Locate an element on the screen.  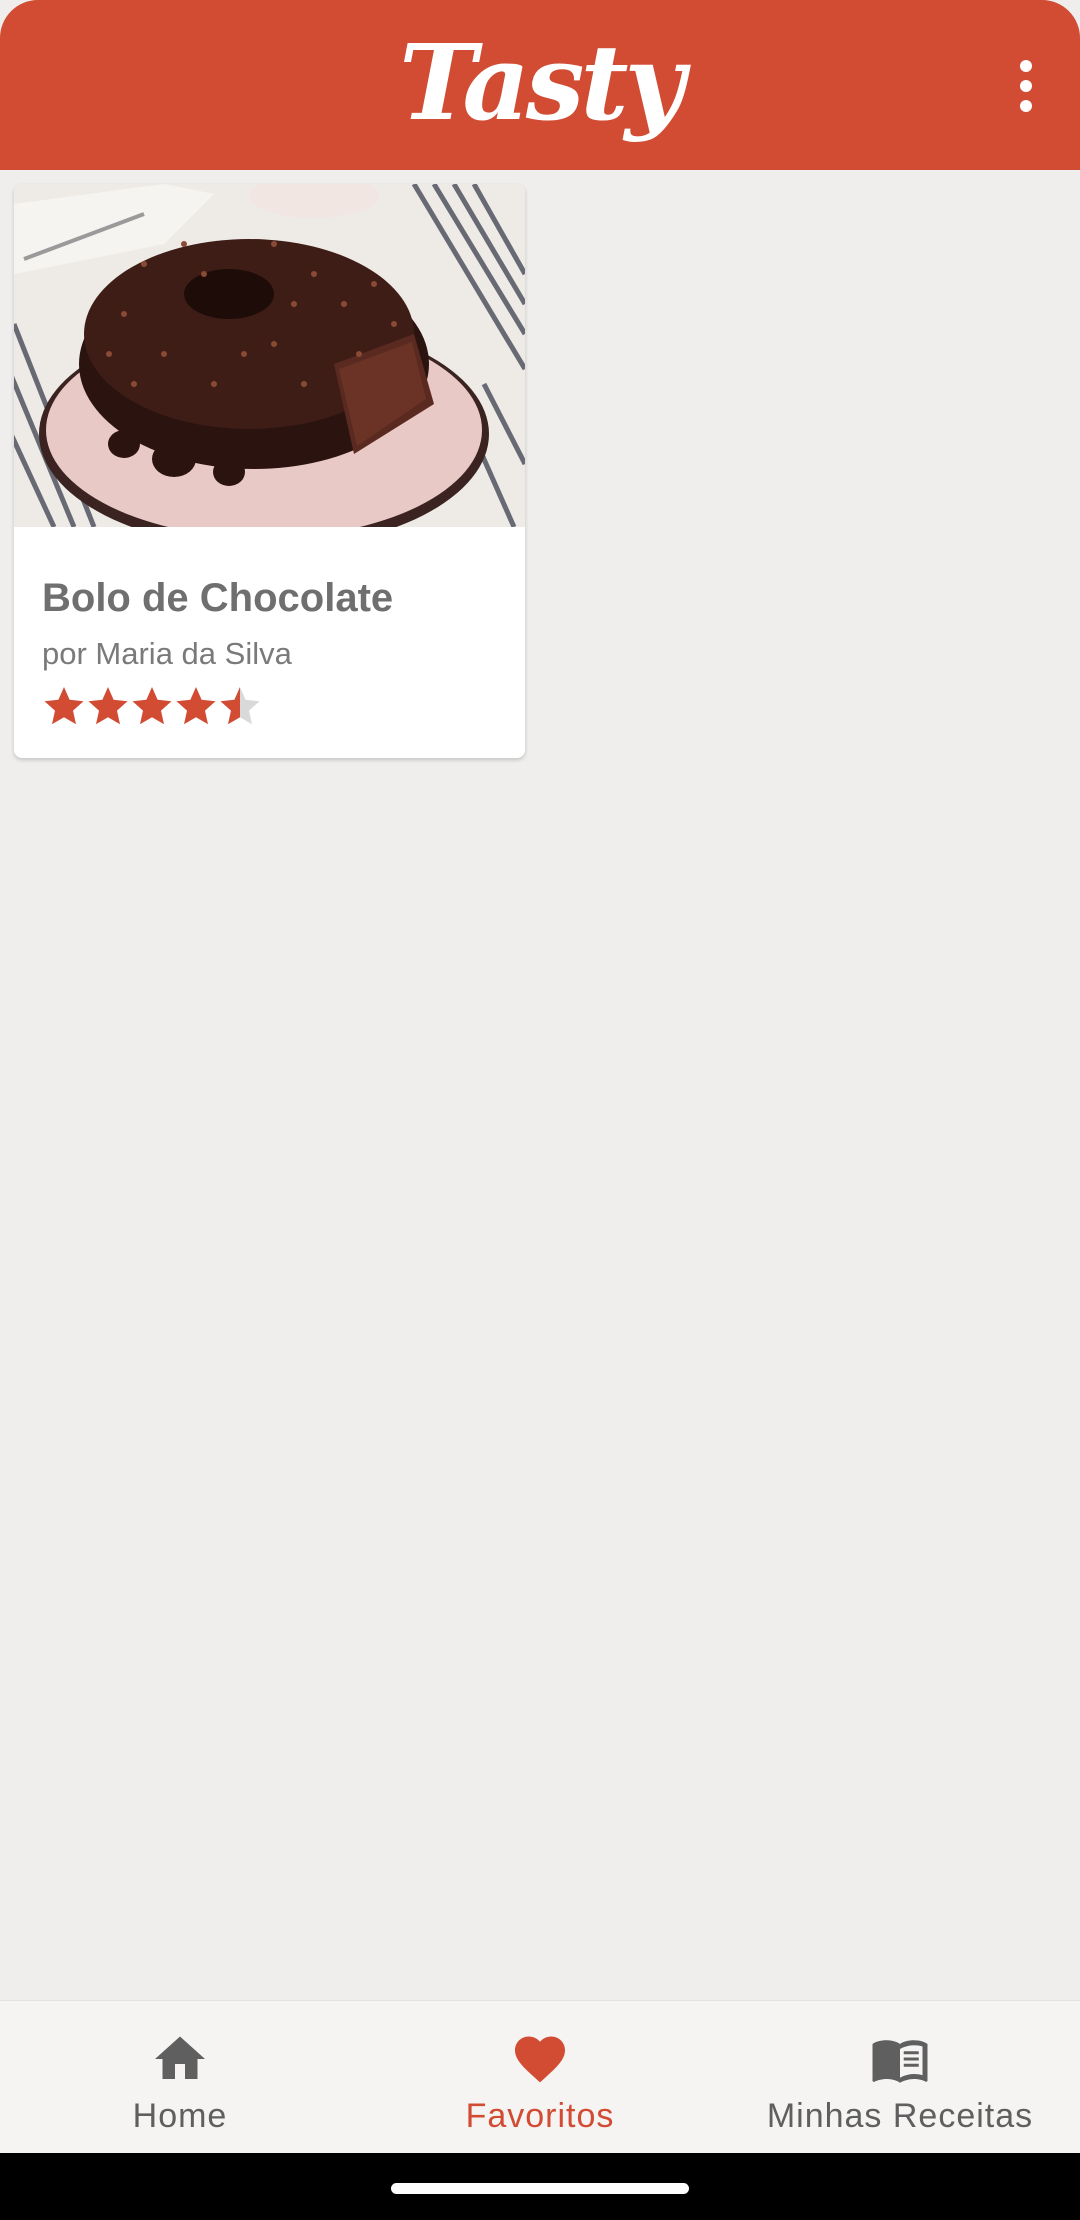
home-gesture-indicator is located at coordinates (540, 2188).